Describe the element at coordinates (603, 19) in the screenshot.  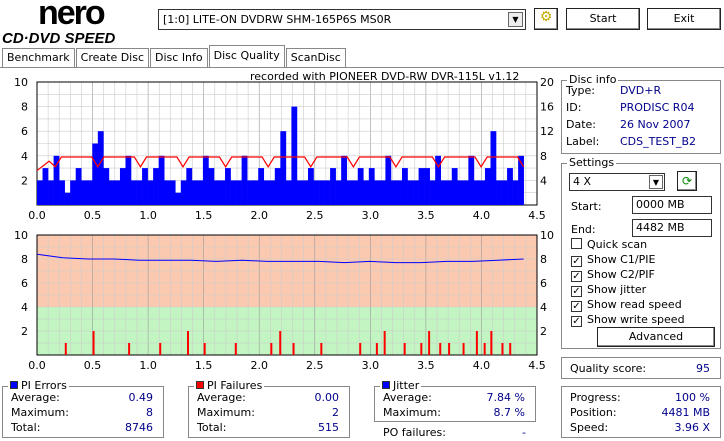
I see `start-button: Start` at that location.